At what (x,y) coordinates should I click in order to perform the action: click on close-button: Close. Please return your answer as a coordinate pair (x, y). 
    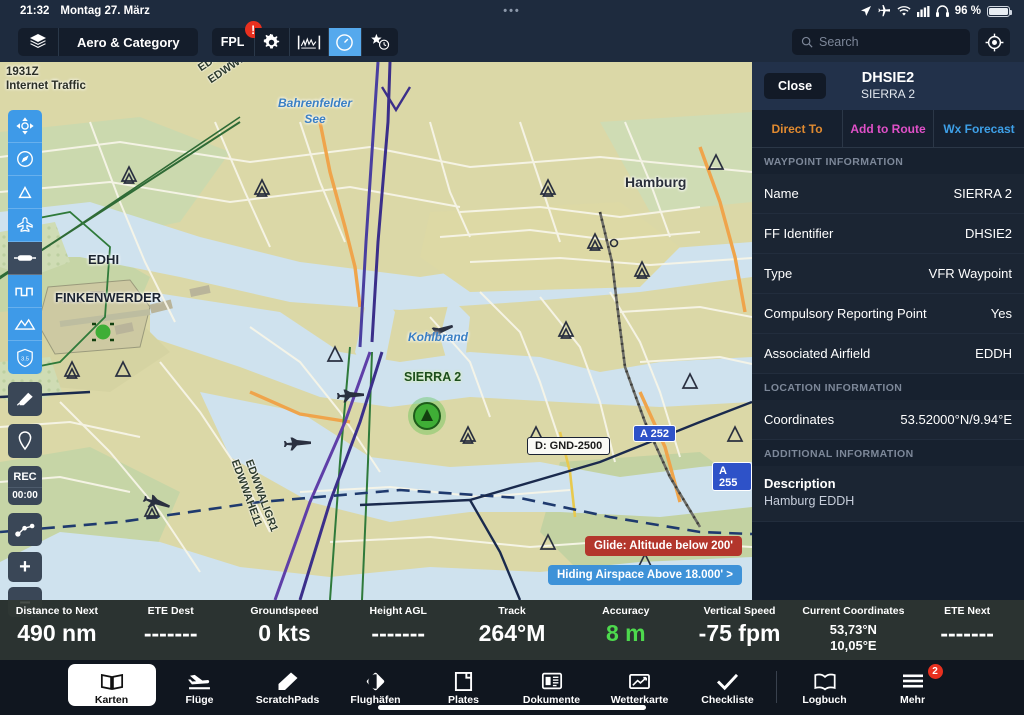
    Looking at the image, I should click on (795, 86).